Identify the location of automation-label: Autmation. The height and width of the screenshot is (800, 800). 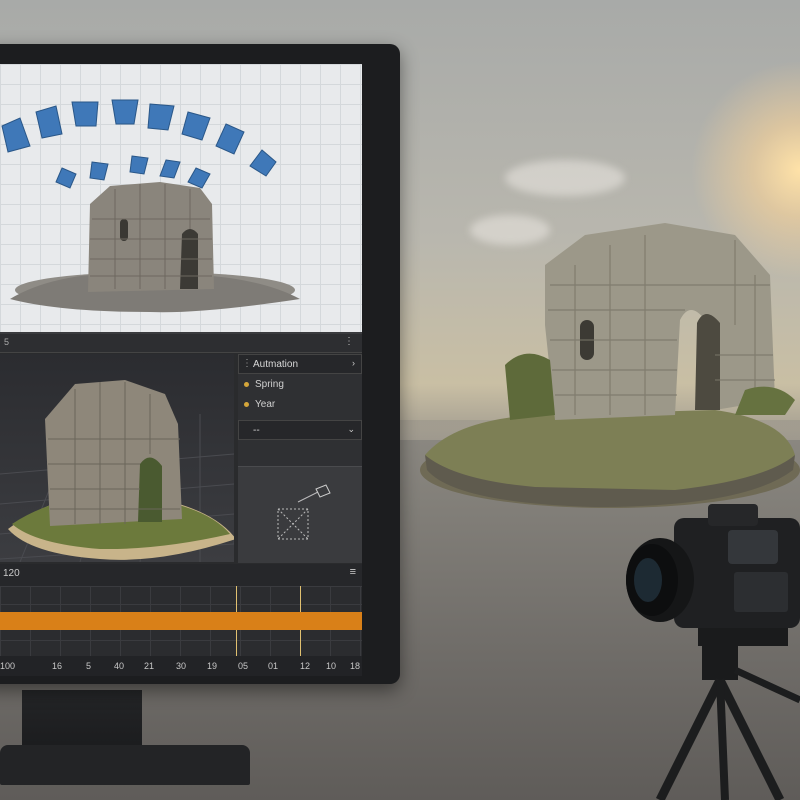
(276, 364).